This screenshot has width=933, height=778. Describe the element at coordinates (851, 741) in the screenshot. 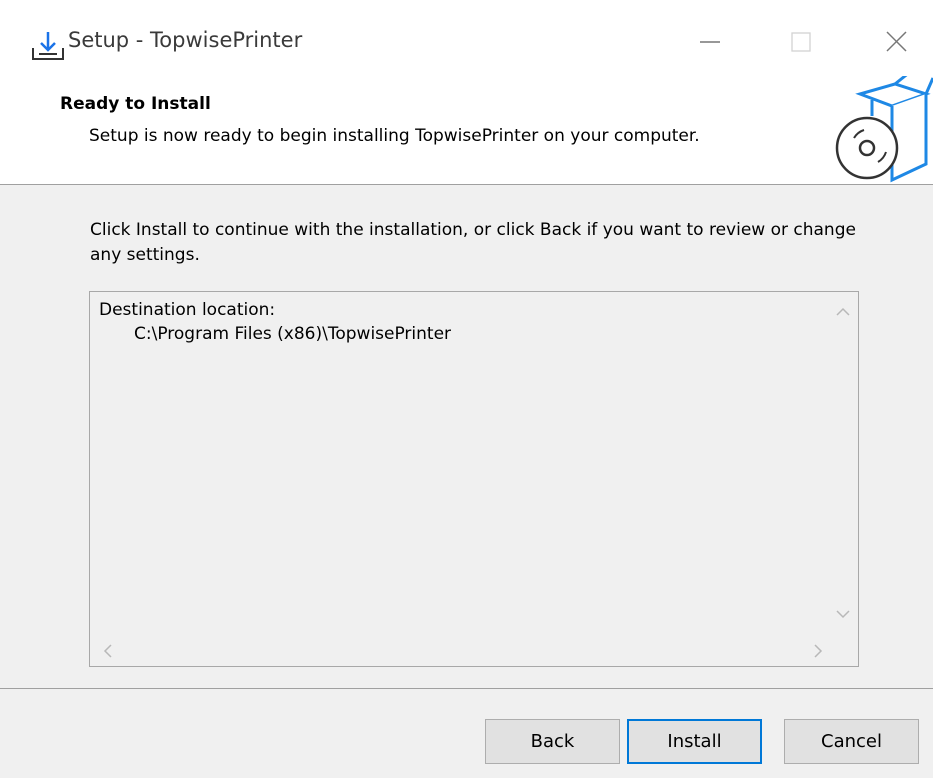

I see `cancel-button: Cancel` at that location.